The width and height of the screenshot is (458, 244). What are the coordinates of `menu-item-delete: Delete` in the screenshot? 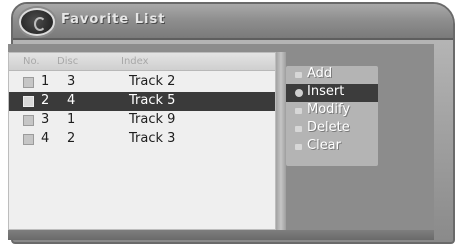 It's located at (332, 129).